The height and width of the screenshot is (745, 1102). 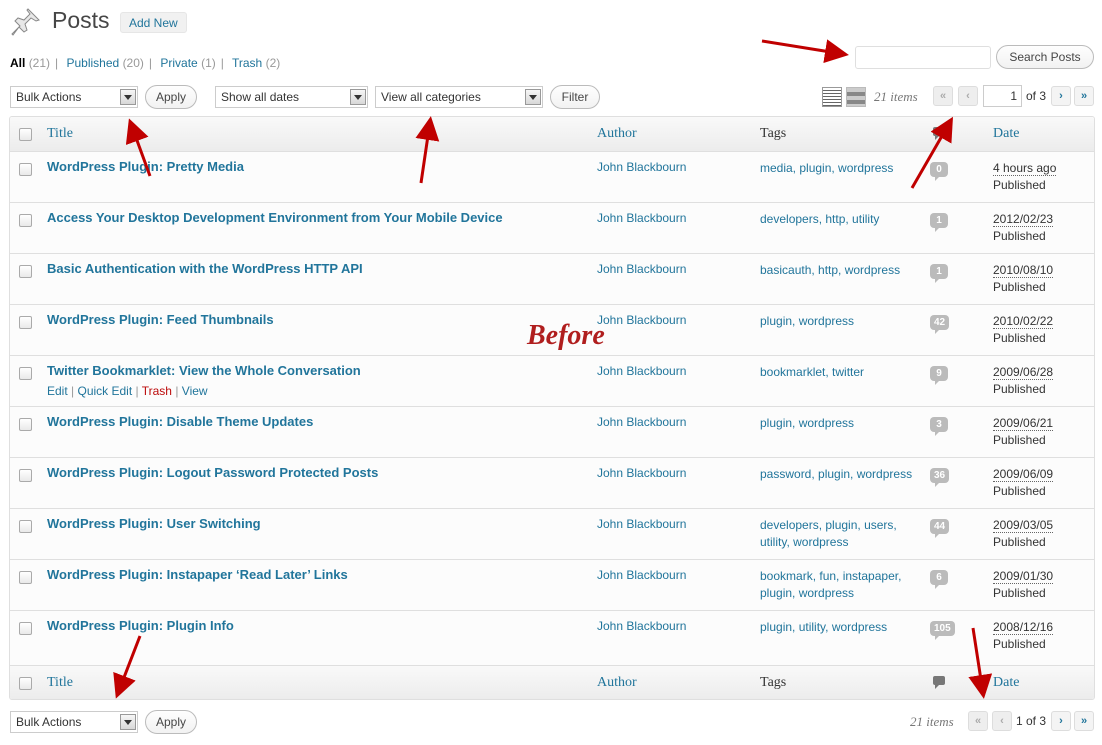 What do you see at coordinates (842, 372) in the screenshot?
I see `post-tags: bookmarklet, twitter` at bounding box center [842, 372].